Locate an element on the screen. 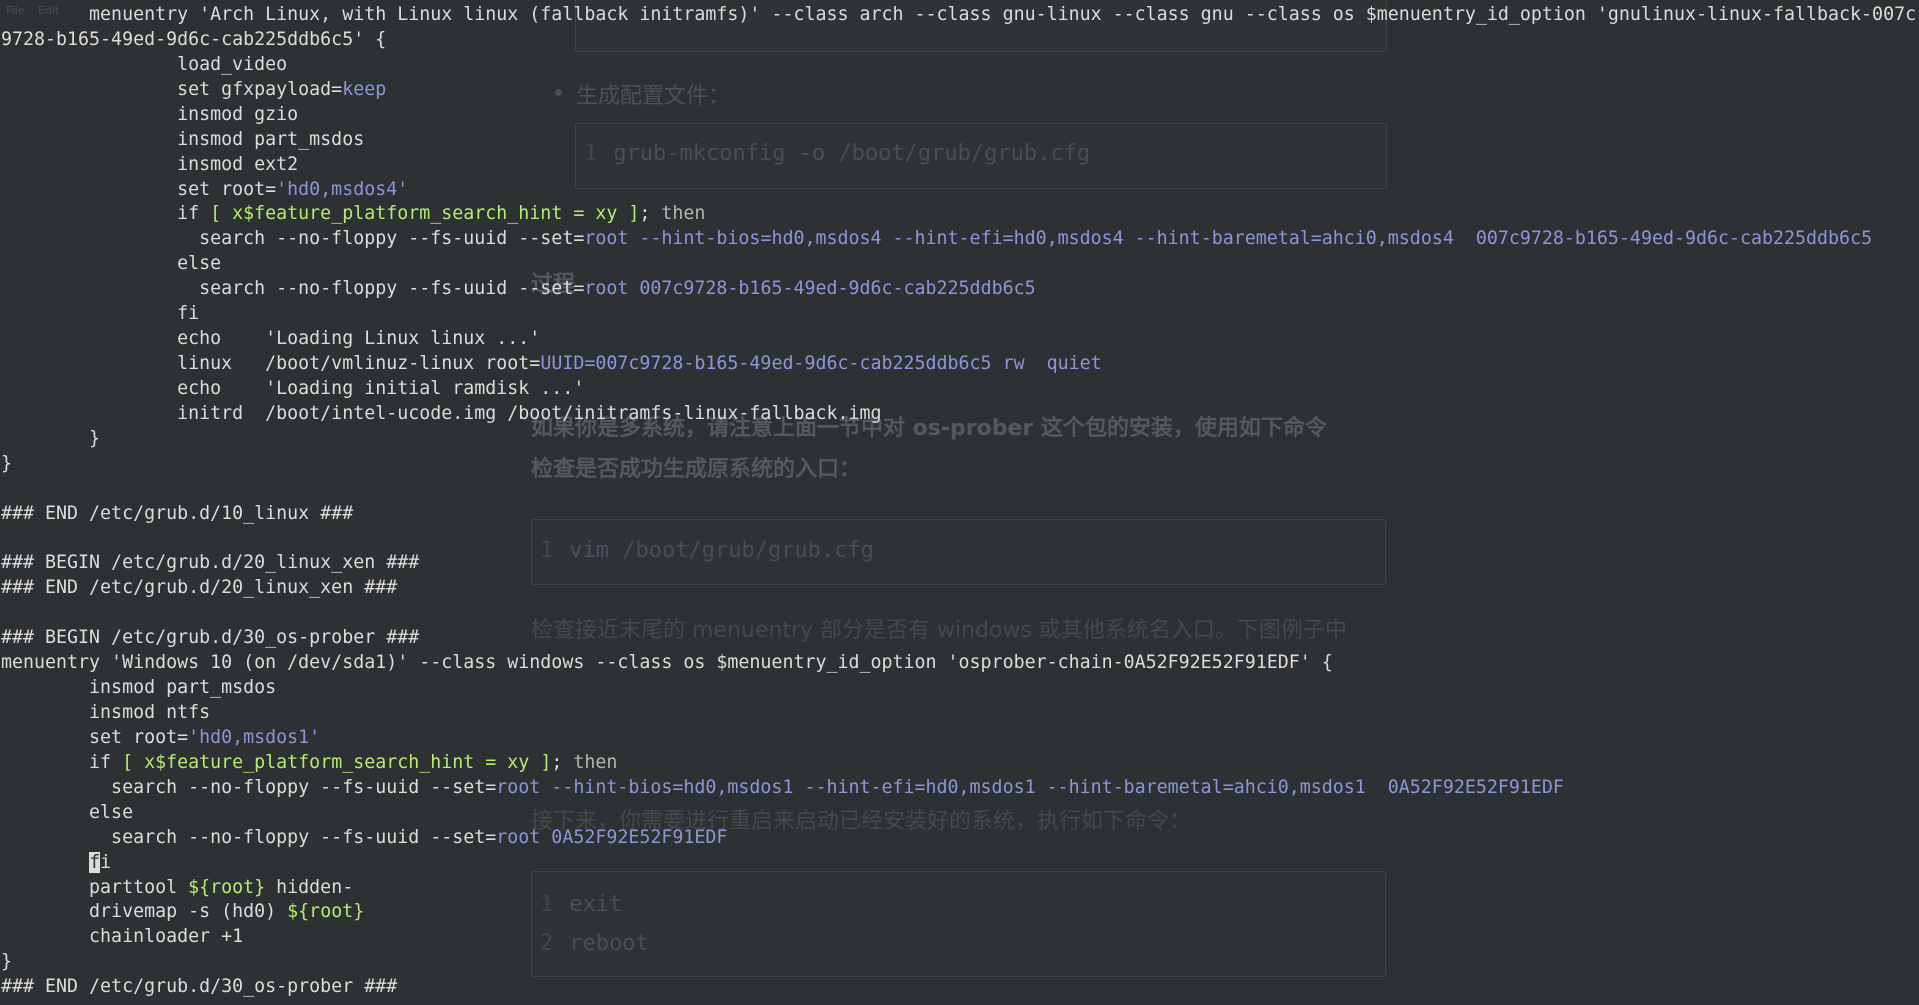 The height and width of the screenshot is (1005, 1919). terminal-line: set gfxpayload=keep is located at coordinates (193, 90).